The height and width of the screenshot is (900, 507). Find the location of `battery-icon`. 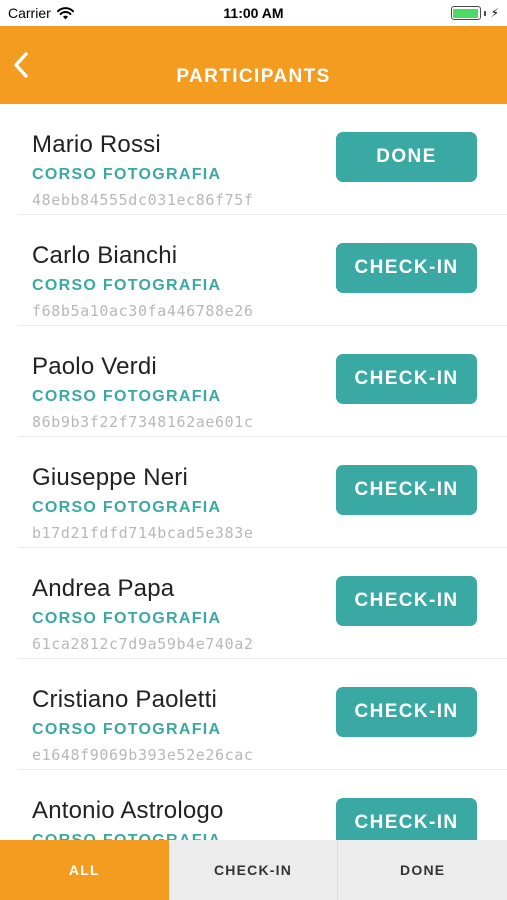

battery-icon is located at coordinates (465, 13).